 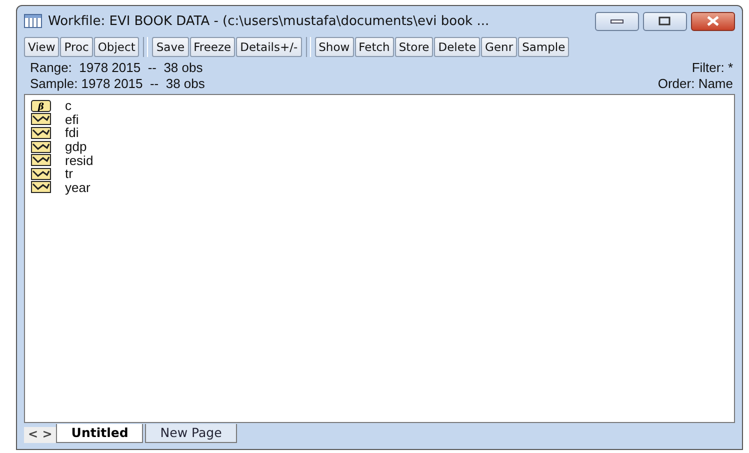 What do you see at coordinates (33, 21) in the screenshot?
I see `table-icon` at bounding box center [33, 21].